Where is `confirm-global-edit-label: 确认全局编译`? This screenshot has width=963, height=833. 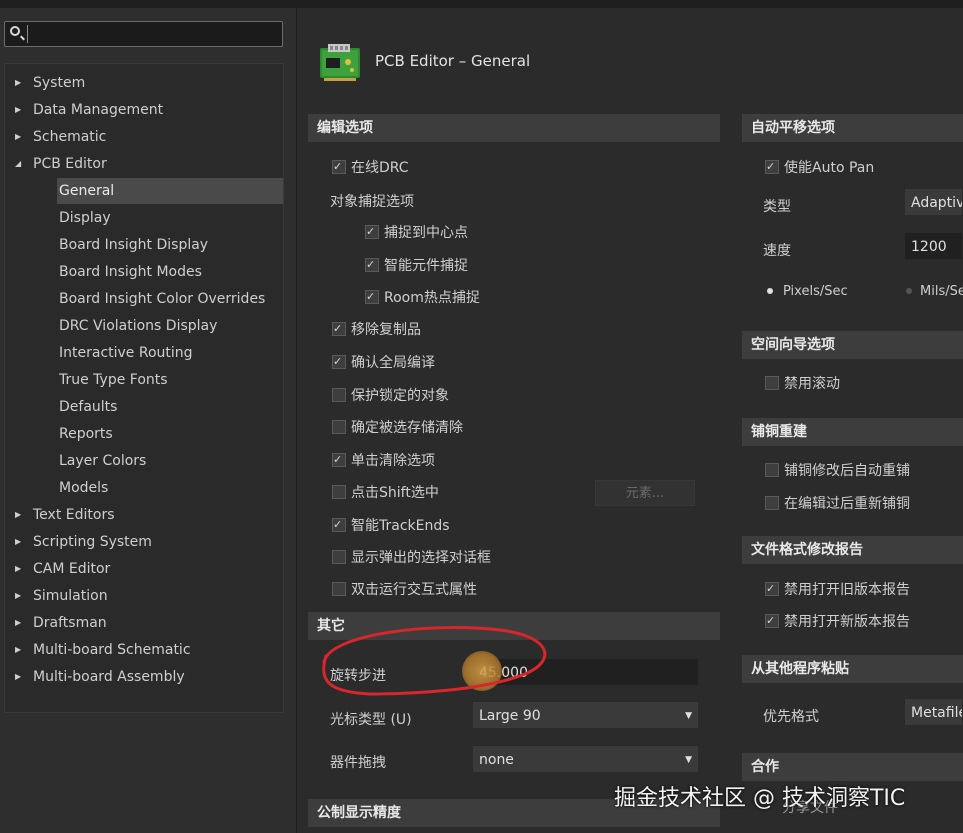
confirm-global-edit-label: 确认全局编译 is located at coordinates (393, 363).